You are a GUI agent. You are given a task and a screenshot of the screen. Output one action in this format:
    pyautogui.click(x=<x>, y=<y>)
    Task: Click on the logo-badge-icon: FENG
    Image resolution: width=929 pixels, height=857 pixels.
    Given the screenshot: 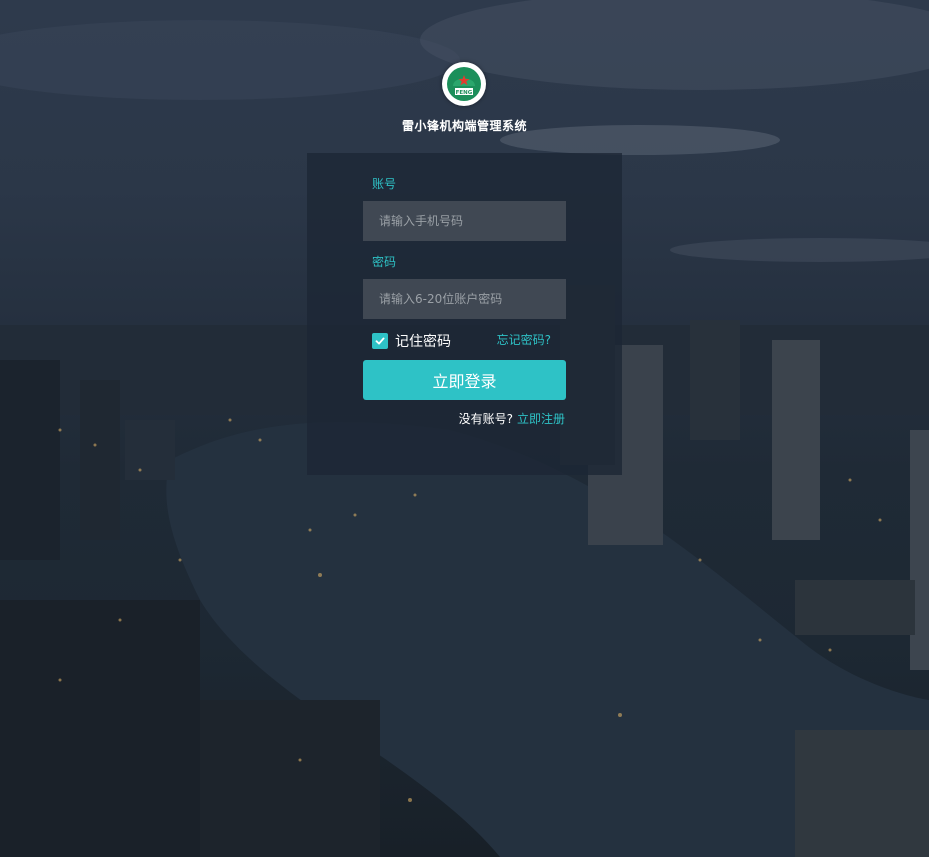 What is the action you would take?
    pyautogui.click(x=464, y=84)
    